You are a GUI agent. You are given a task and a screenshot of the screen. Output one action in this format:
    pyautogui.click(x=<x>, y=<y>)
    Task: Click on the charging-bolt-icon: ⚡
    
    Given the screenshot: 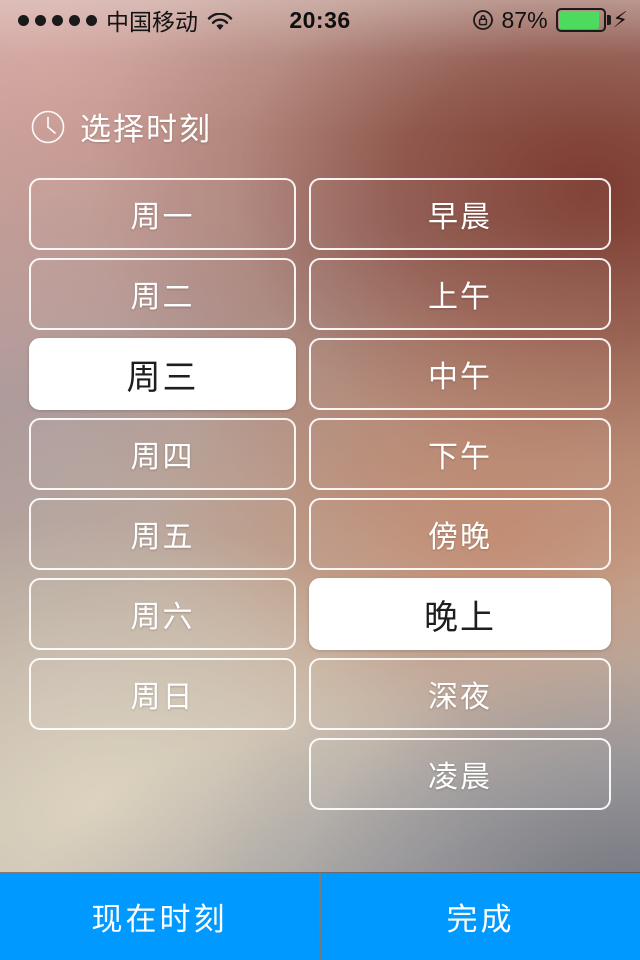 What is the action you would take?
    pyautogui.click(x=620, y=19)
    